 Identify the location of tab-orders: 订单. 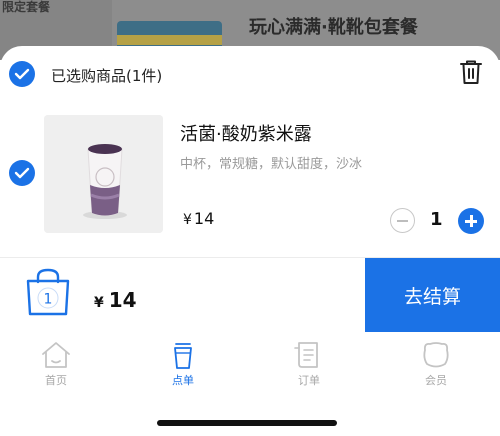
(309, 364).